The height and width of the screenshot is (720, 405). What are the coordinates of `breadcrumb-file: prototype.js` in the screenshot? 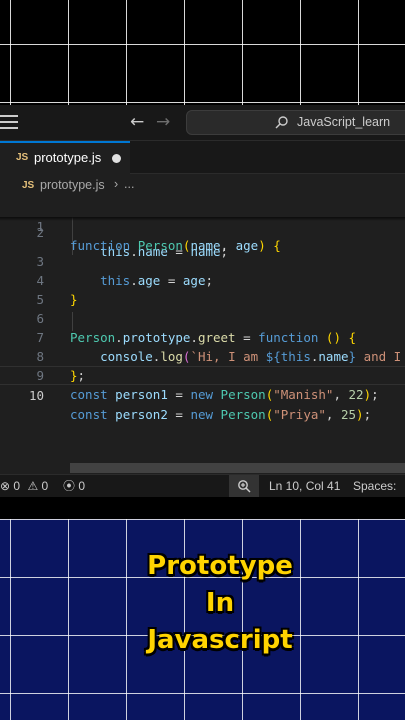 It's located at (72, 185).